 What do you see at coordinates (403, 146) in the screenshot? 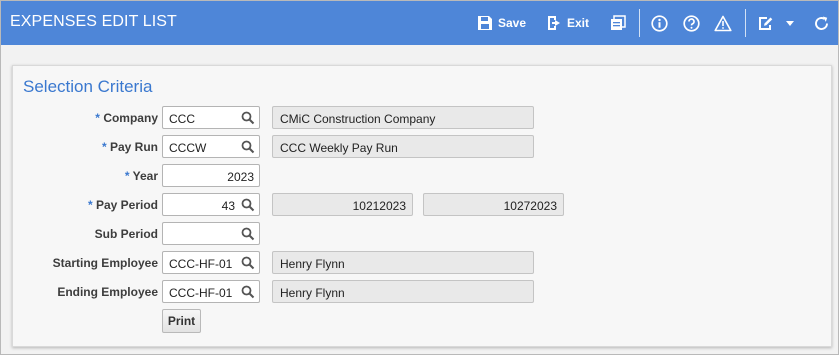
I see `pay-run-description: CCC Weekly Pay Run` at bounding box center [403, 146].